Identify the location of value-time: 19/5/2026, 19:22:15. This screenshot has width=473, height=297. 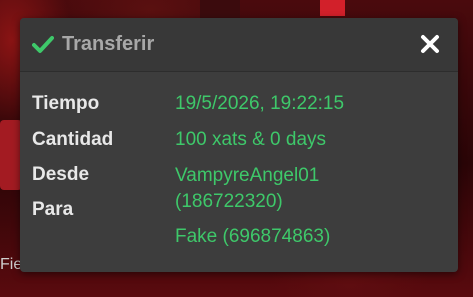
(260, 103).